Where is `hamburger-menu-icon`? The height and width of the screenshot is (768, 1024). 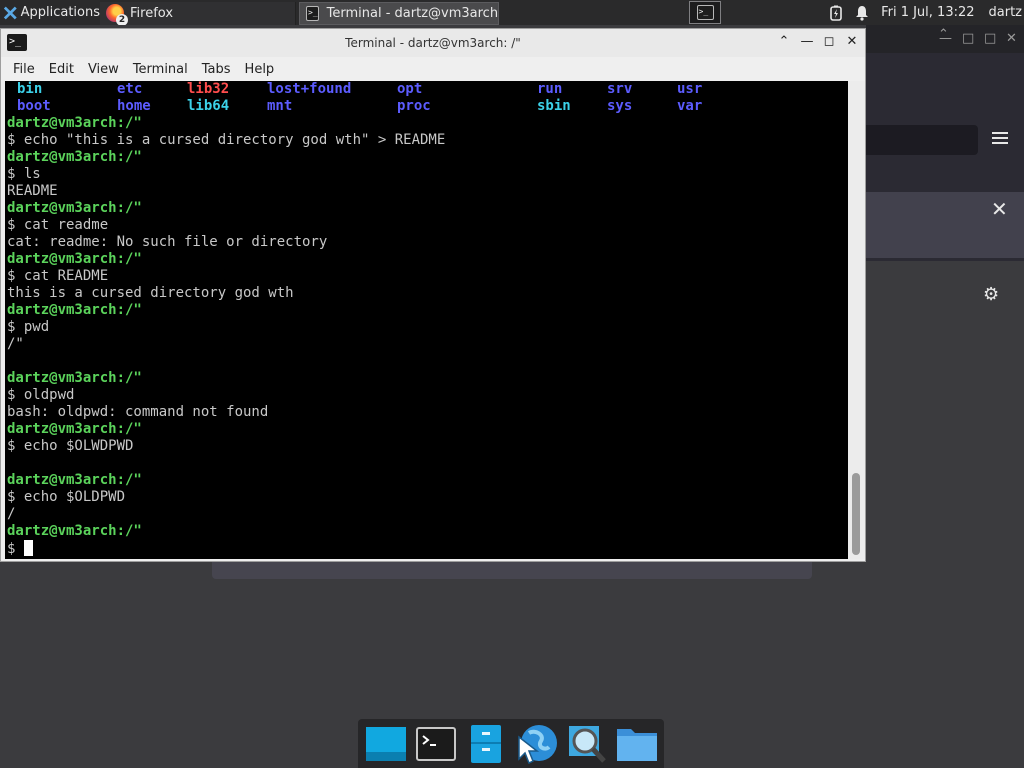 hamburger-menu-icon is located at coordinates (1000, 138).